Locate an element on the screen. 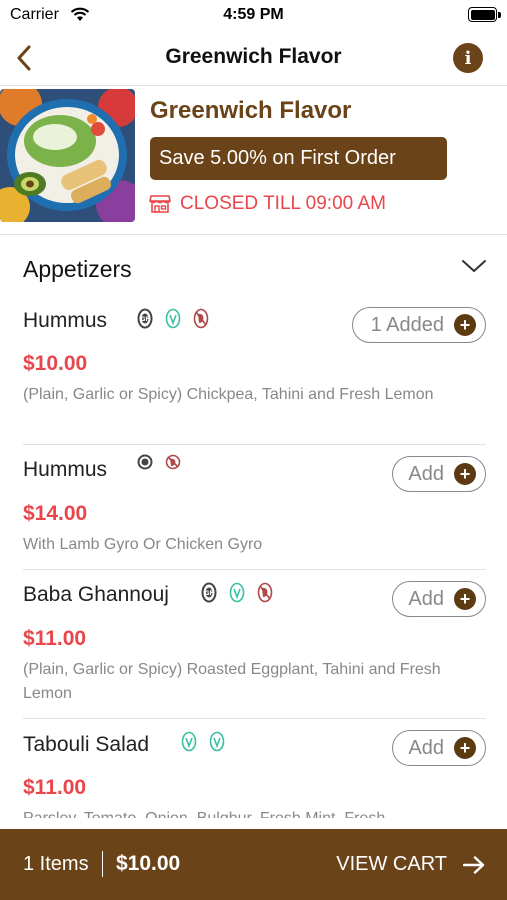 This screenshot has height=900, width=507. item-name: Baba Ghannouj is located at coordinates (96, 594).